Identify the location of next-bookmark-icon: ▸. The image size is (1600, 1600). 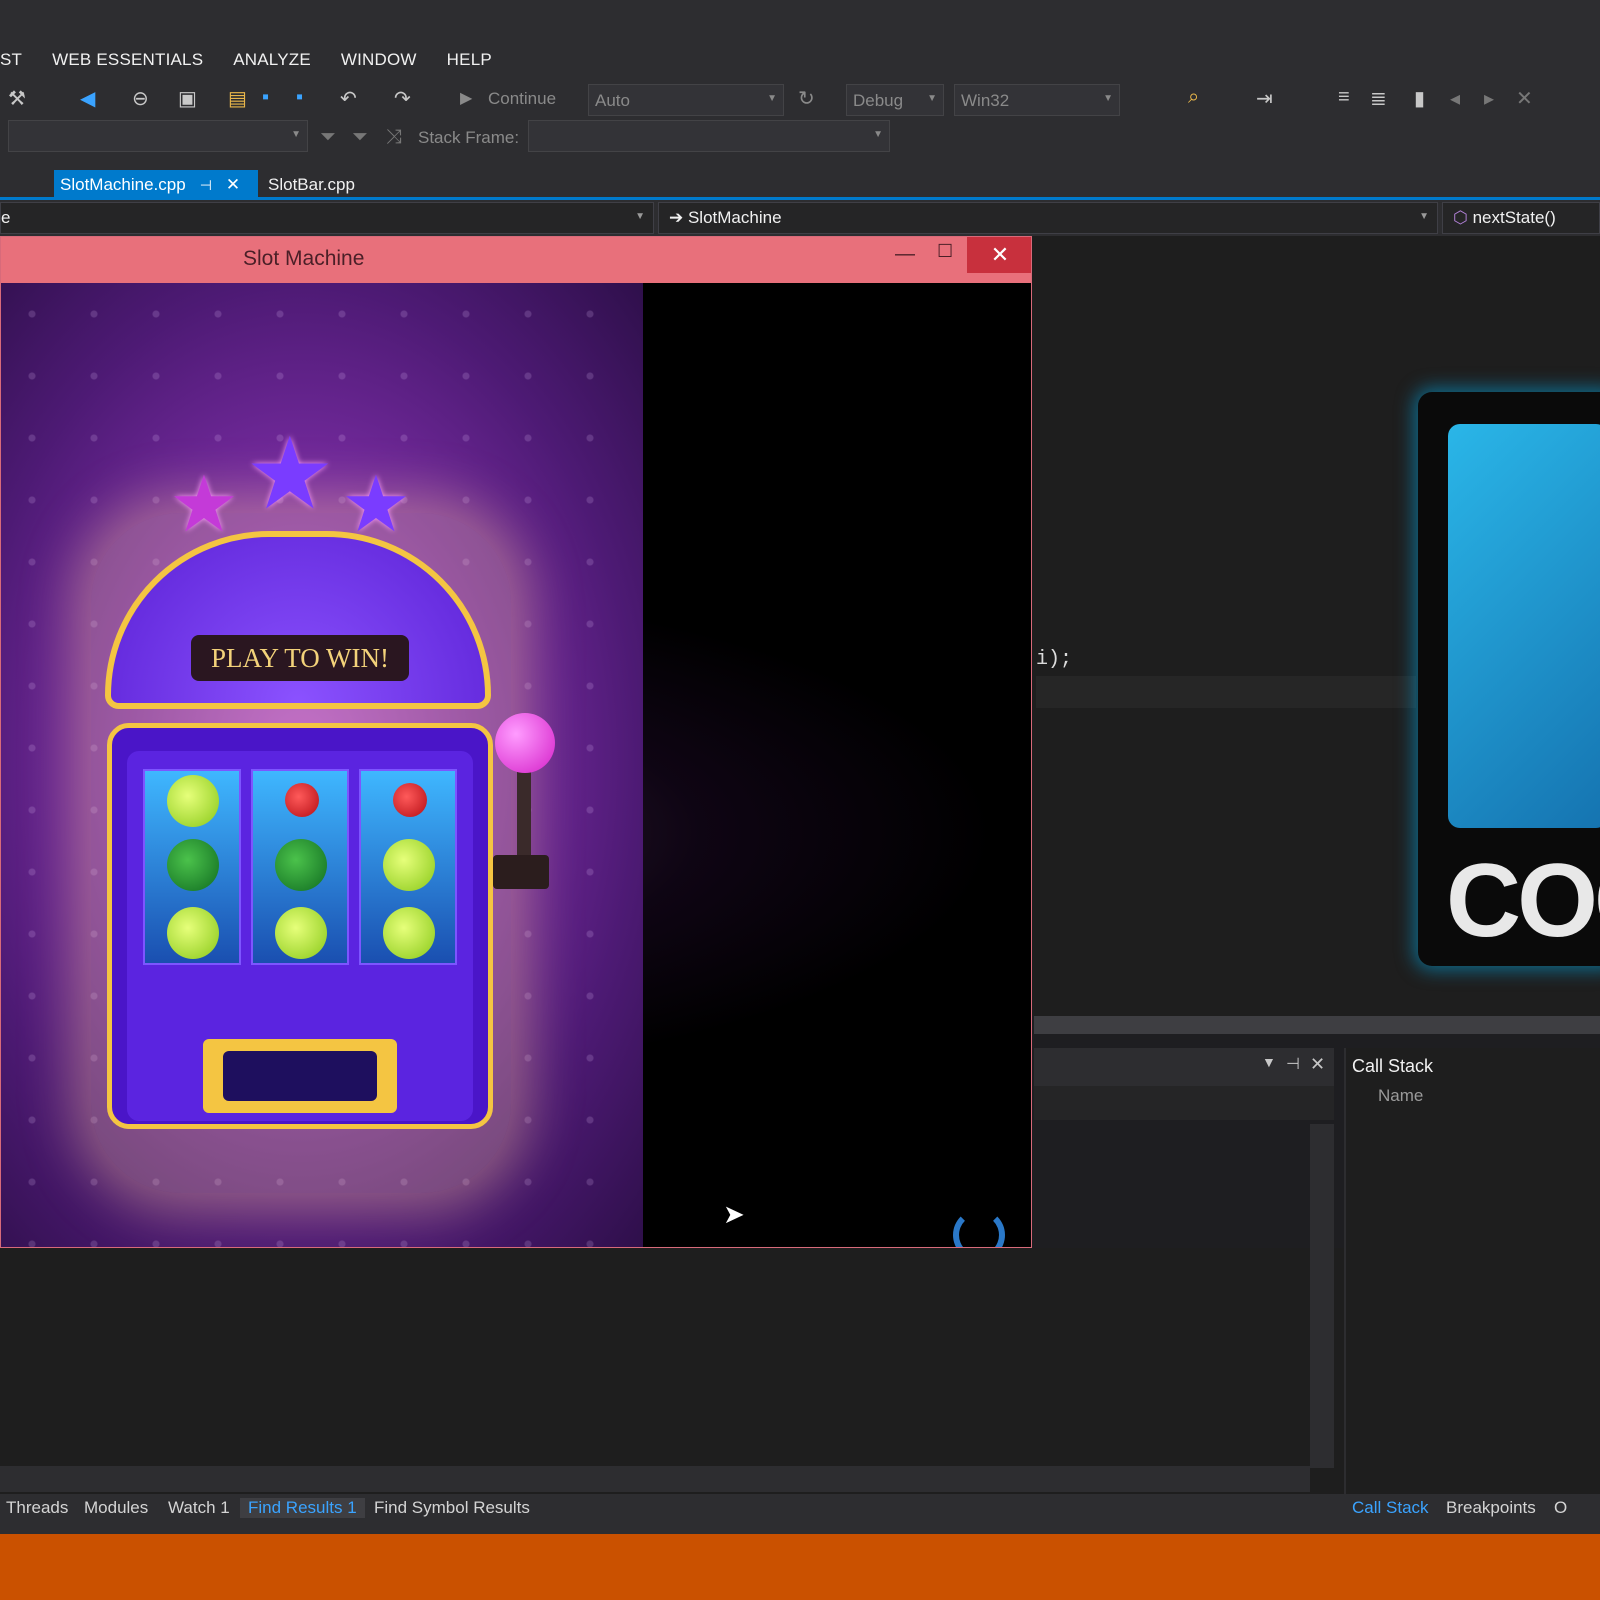
(1489, 98).